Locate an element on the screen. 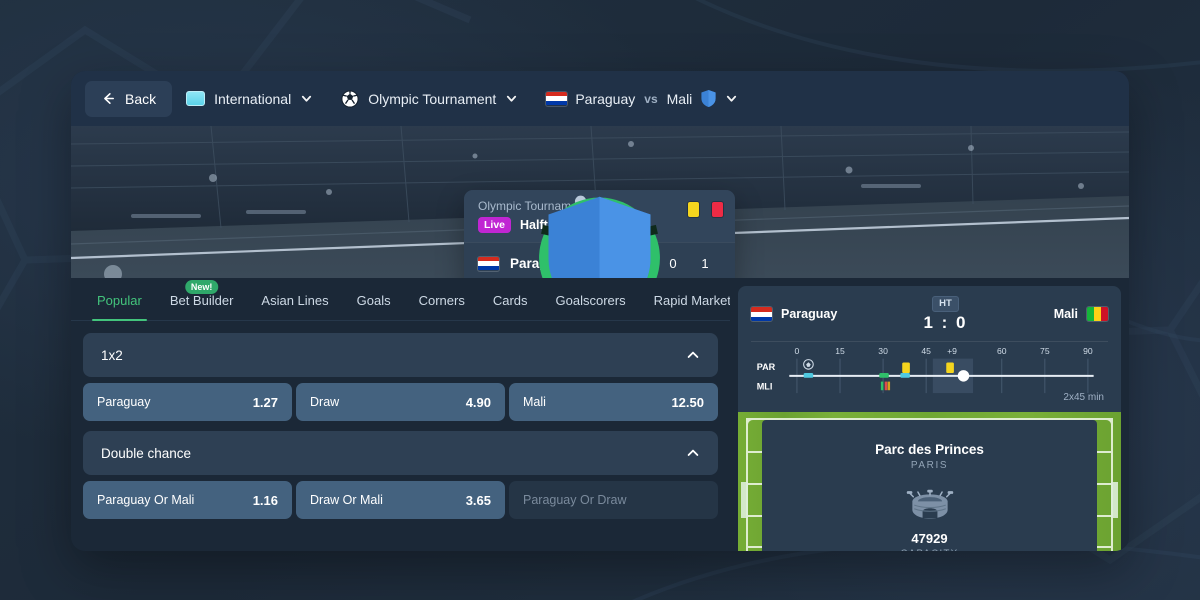  stadium-icon is located at coordinates (929, 504).